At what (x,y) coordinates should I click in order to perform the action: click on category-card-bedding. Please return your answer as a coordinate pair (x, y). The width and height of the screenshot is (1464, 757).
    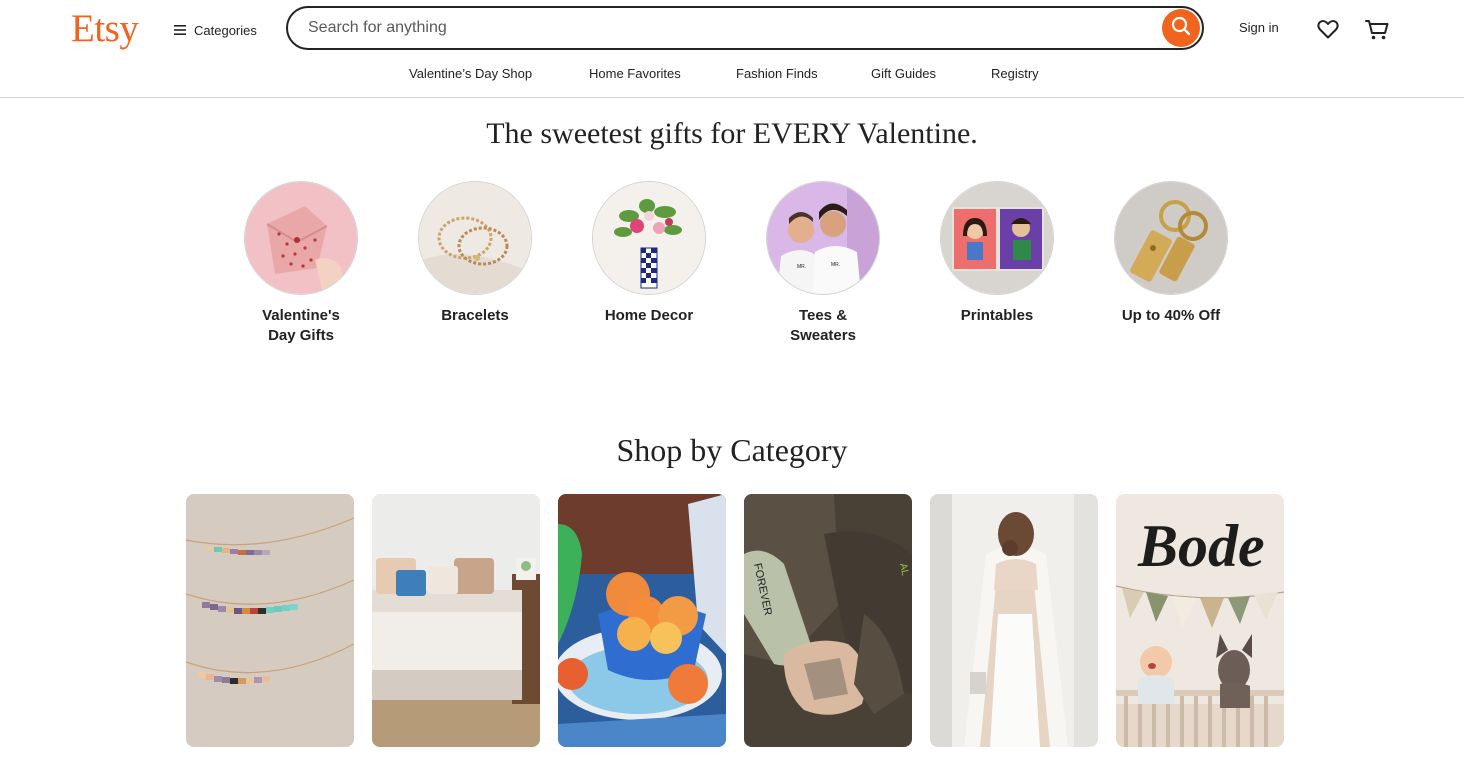
    Looking at the image, I should click on (456, 620).